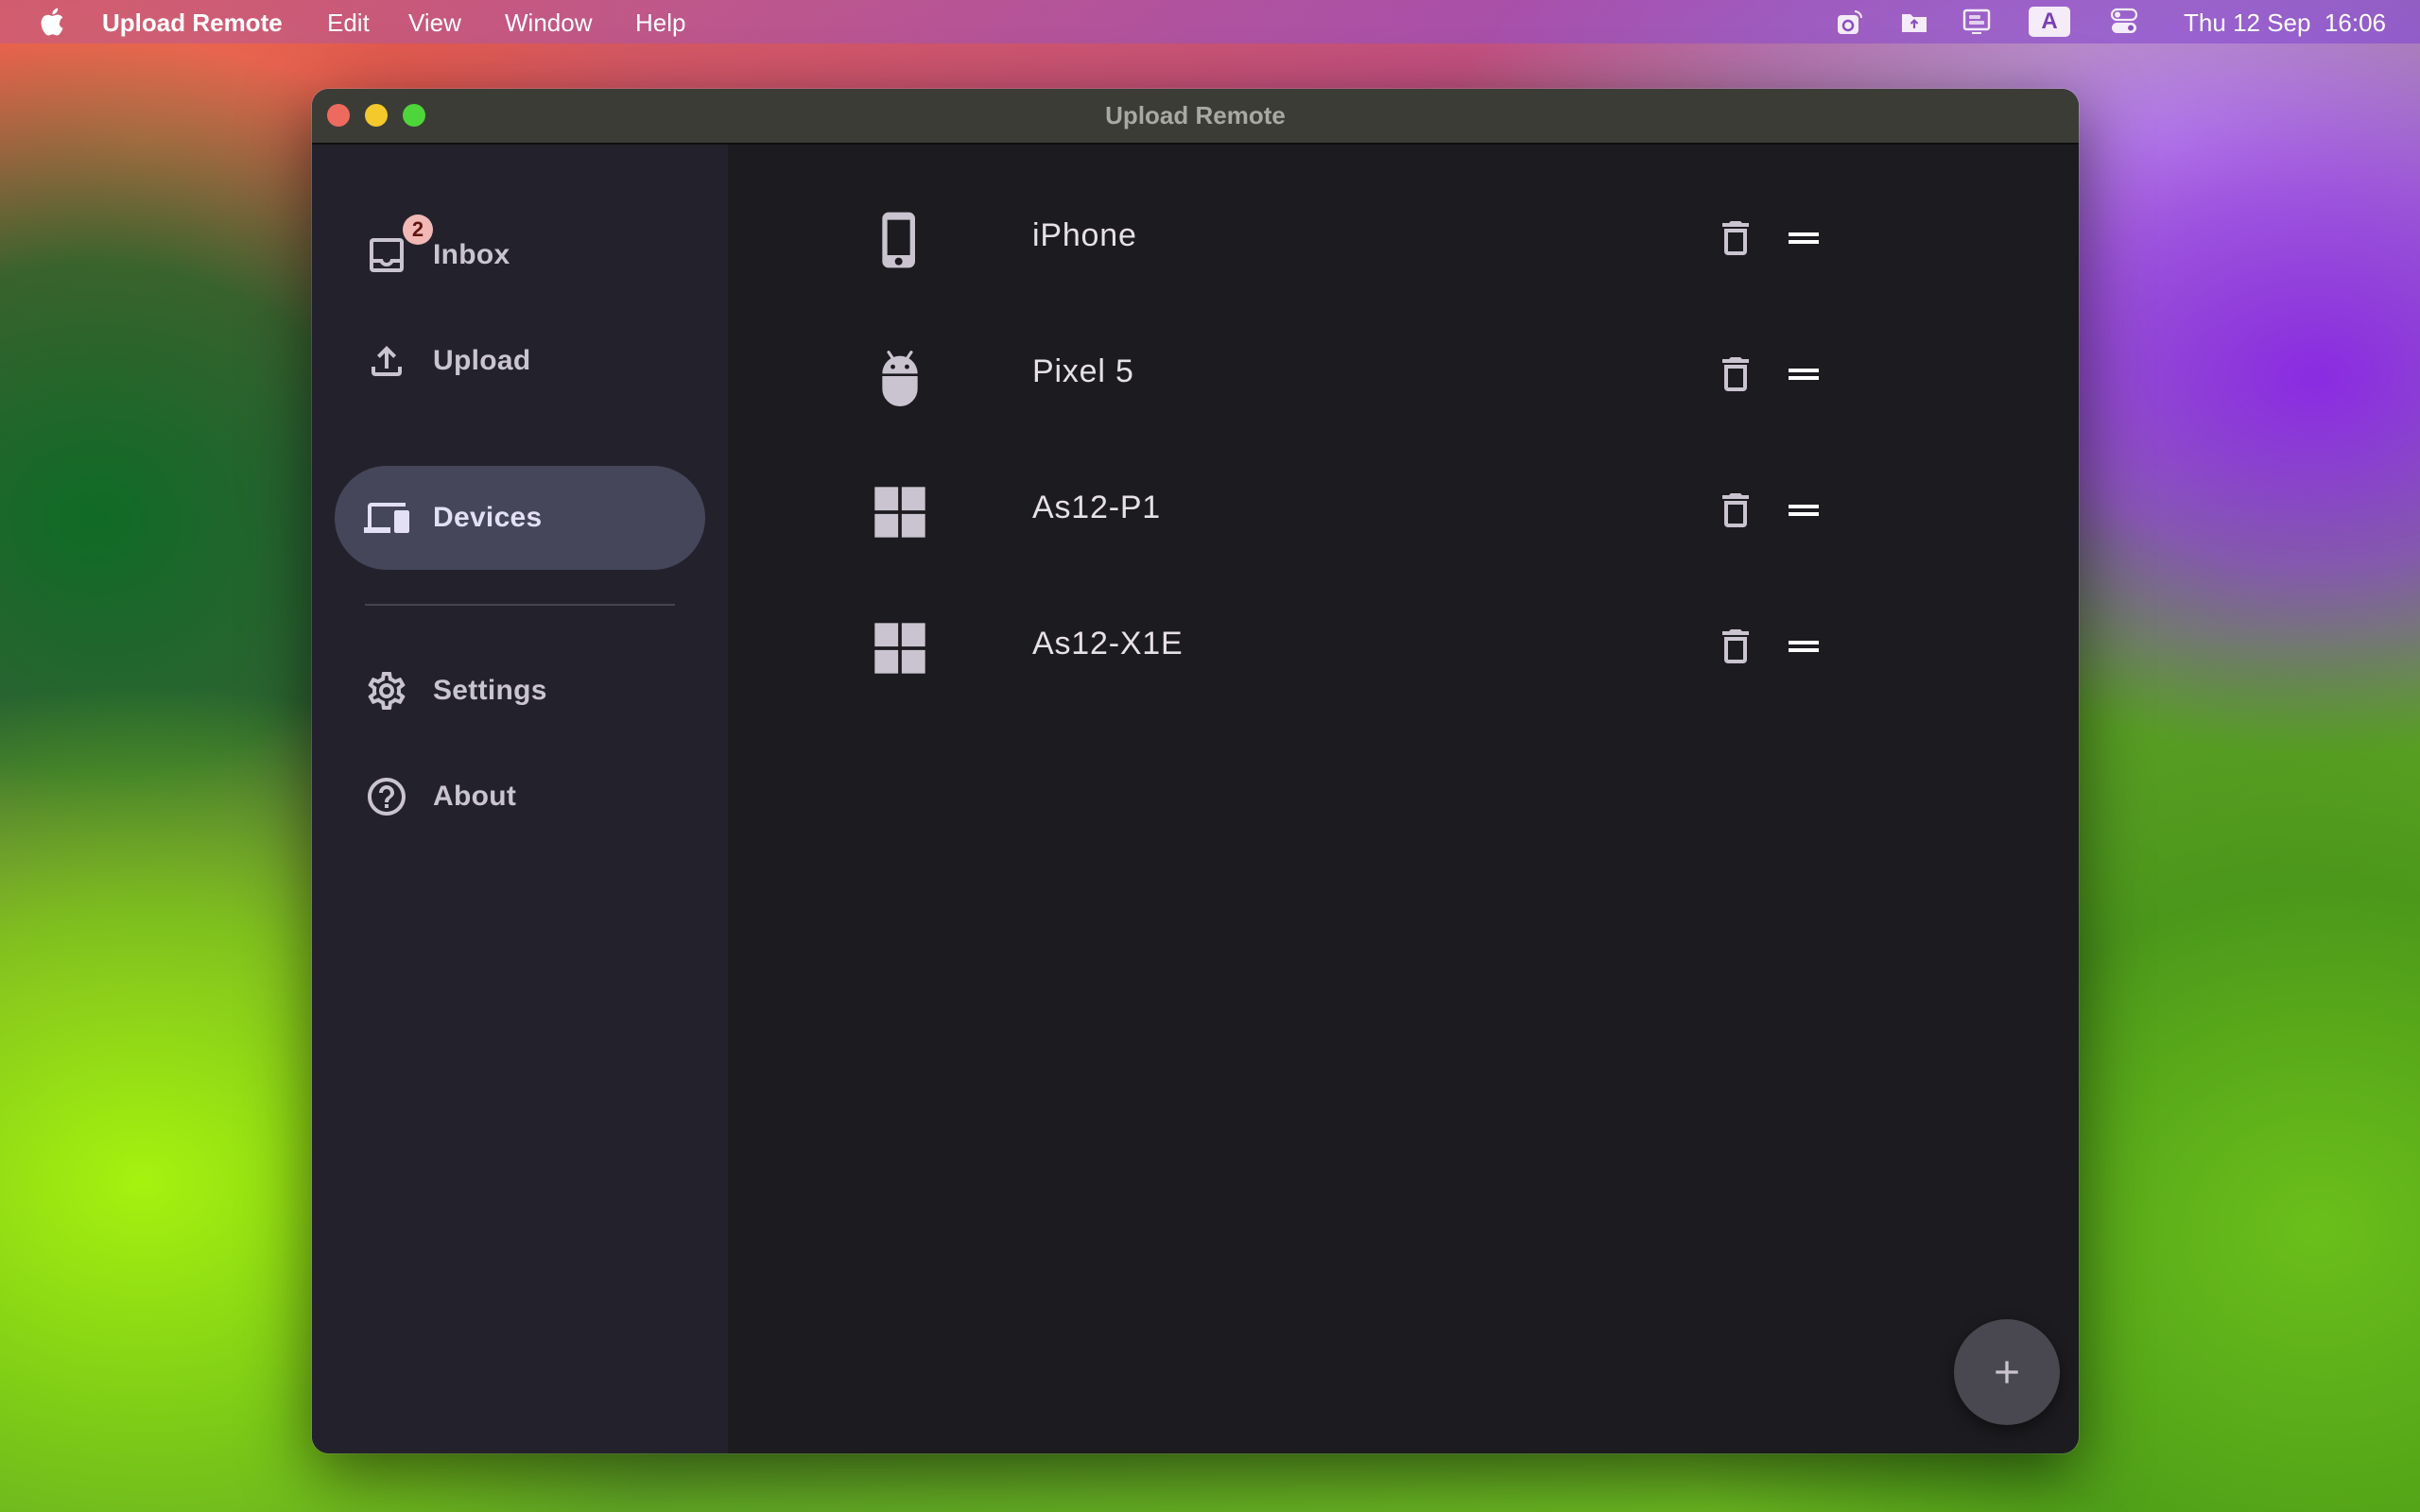 This screenshot has height=1512, width=2420. What do you see at coordinates (1108, 644) in the screenshot?
I see `device-name: As12-X1E` at bounding box center [1108, 644].